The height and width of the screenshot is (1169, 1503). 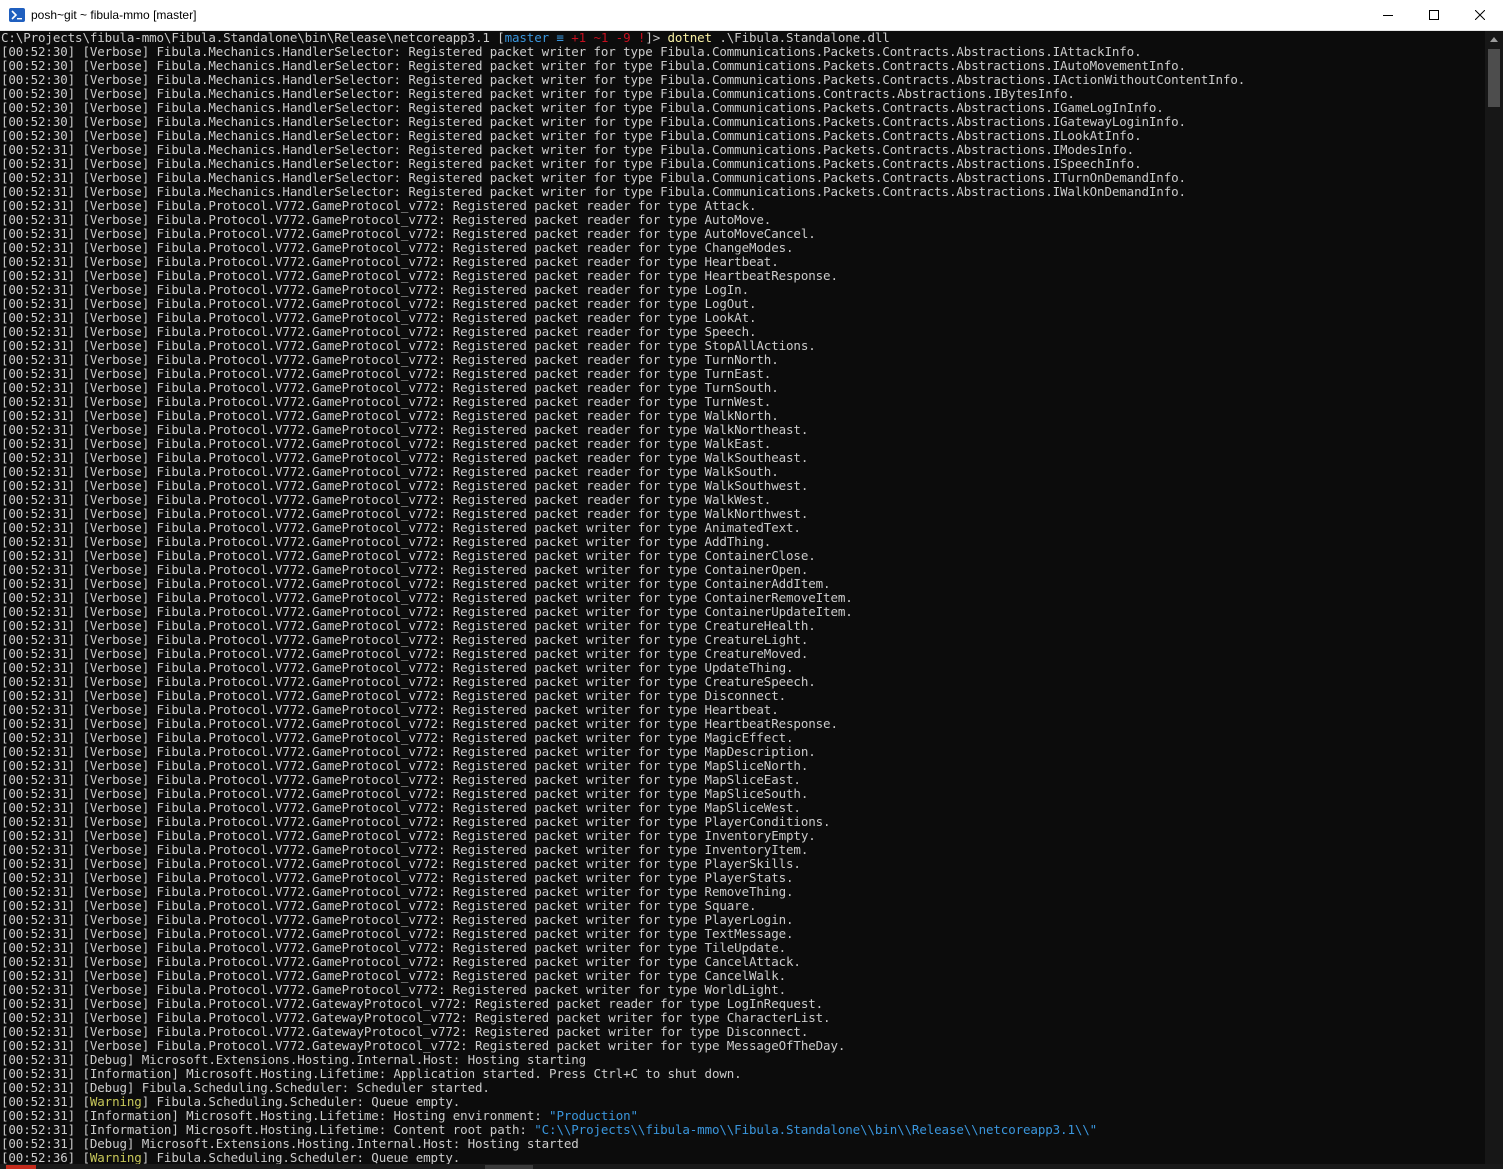 I want to click on log-source: Microsoft.Hosting.Lifetime, so click(x=282, y=1073).